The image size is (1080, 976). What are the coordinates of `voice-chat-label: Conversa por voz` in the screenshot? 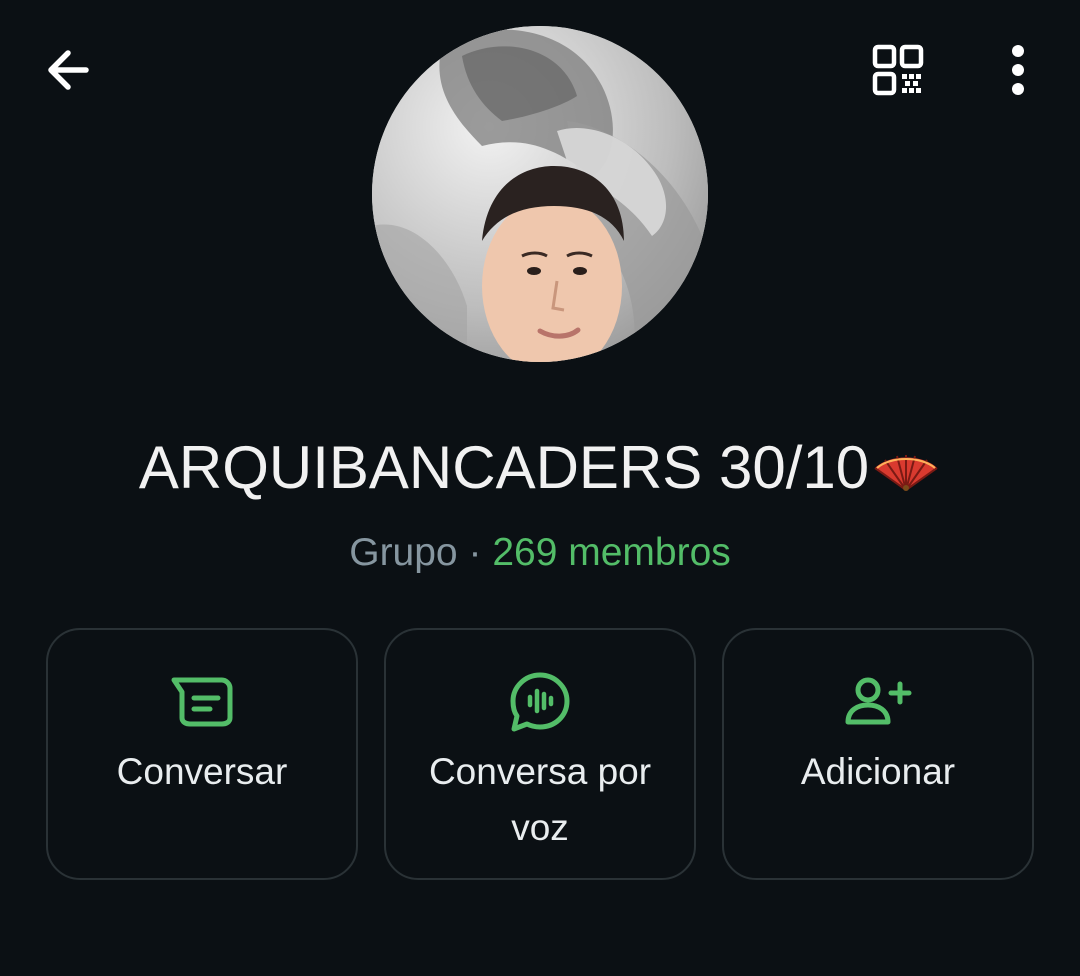 It's located at (540, 799).